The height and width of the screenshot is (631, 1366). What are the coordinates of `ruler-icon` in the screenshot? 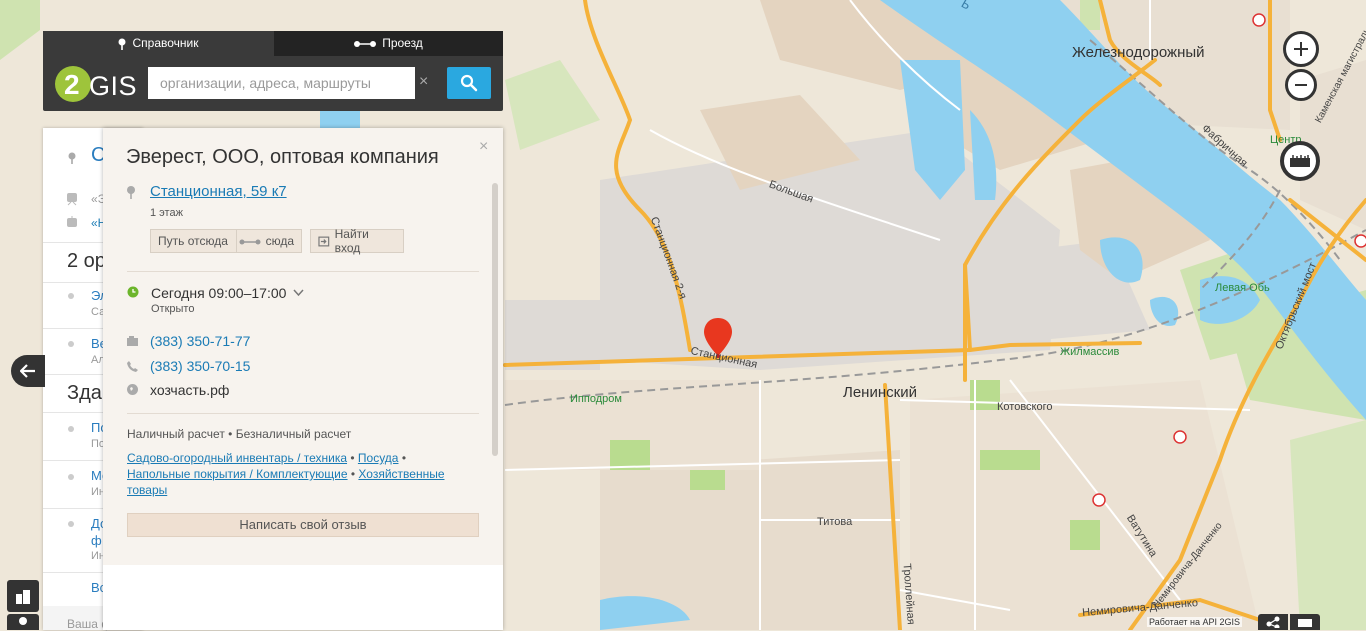 It's located at (1300, 161).